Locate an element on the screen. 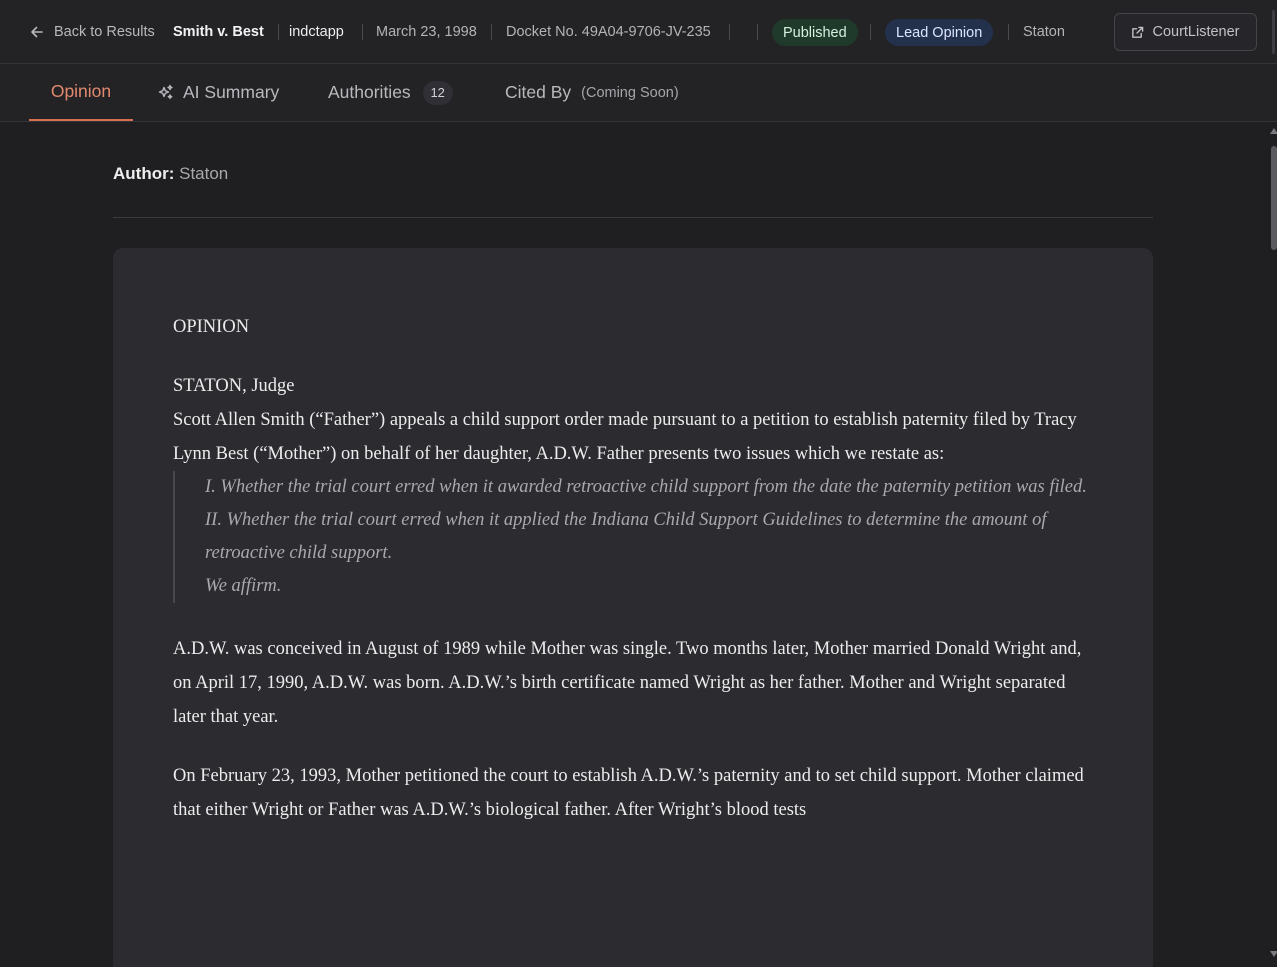  tab-cited-by-label: Cited By is located at coordinates (538, 92).